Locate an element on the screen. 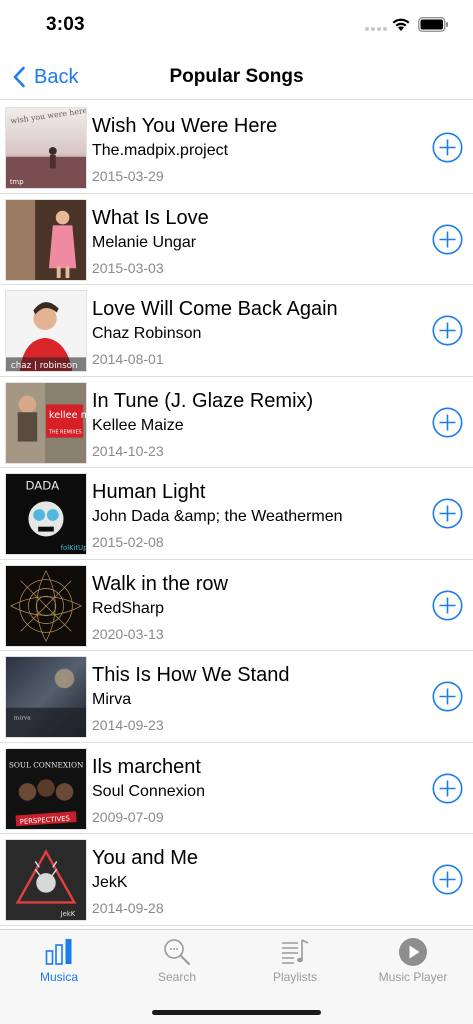  album-artwork: JekK is located at coordinates (46, 880).